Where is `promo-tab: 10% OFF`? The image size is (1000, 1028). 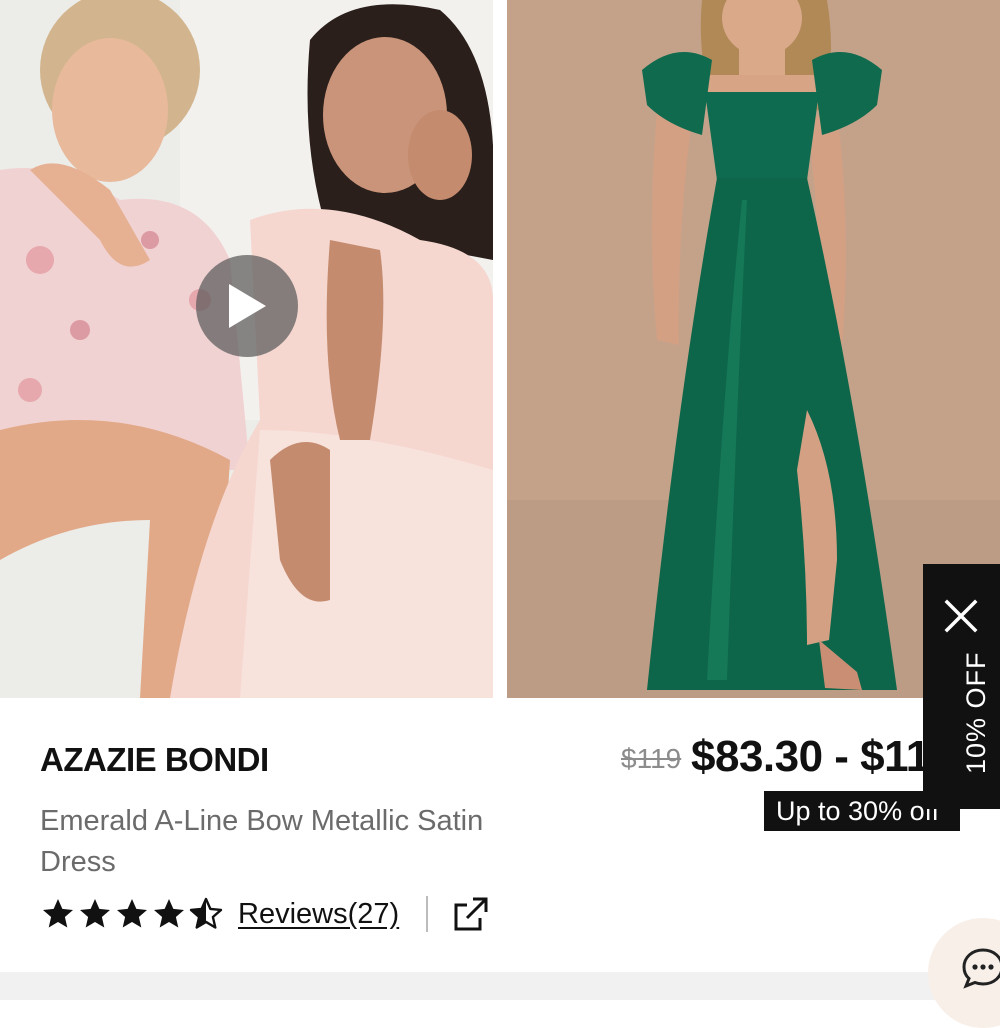 promo-tab: 10% OFF is located at coordinates (961, 686).